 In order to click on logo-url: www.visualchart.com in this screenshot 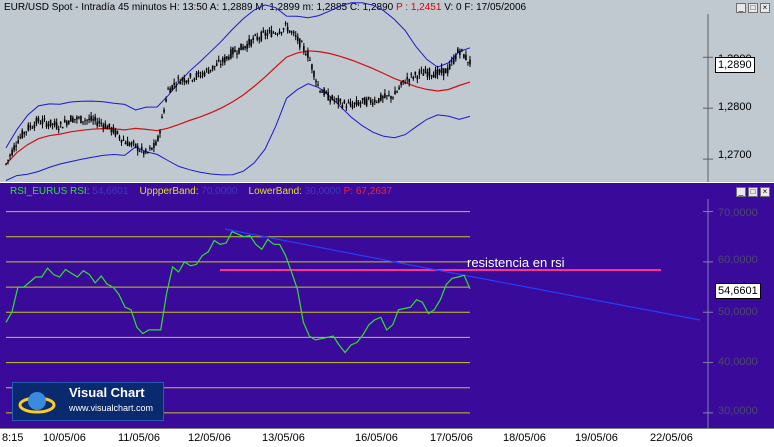, I will do `click(111, 408)`.